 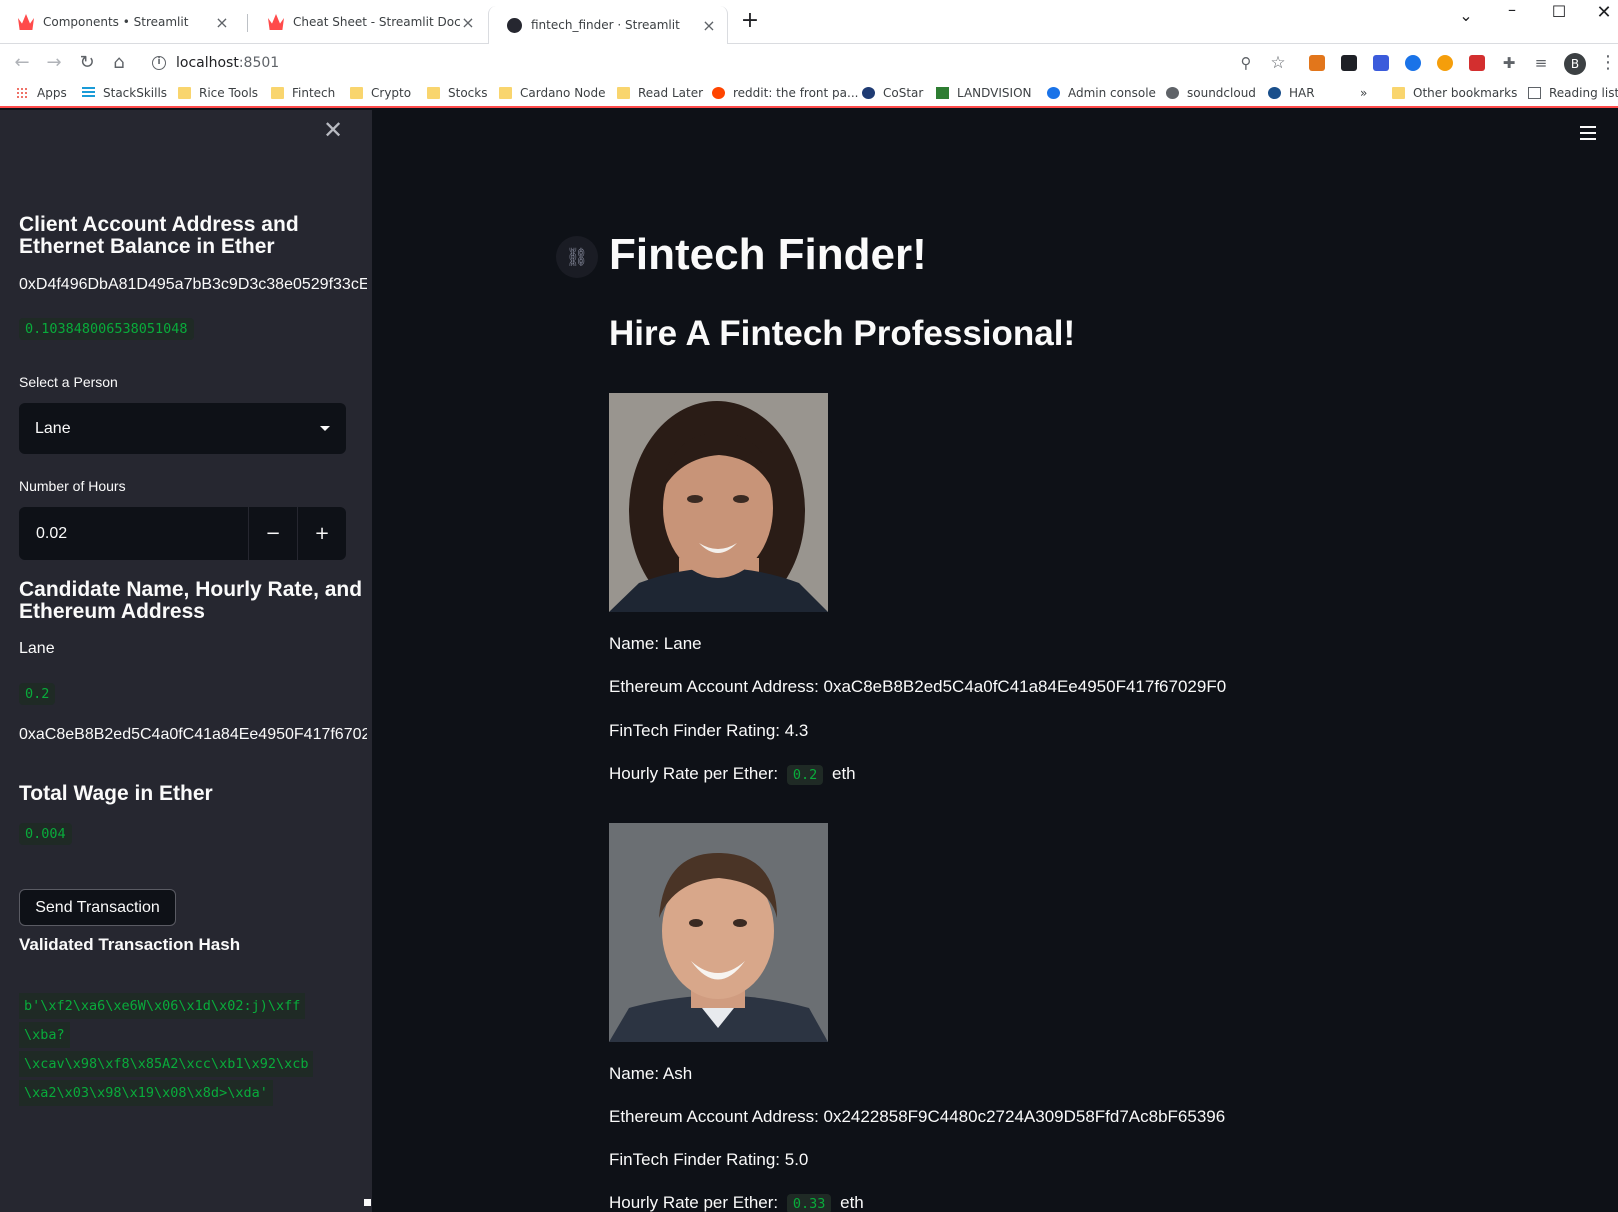 What do you see at coordinates (130, 944) in the screenshot?
I see `hash-header: Validated Transaction Hash` at bounding box center [130, 944].